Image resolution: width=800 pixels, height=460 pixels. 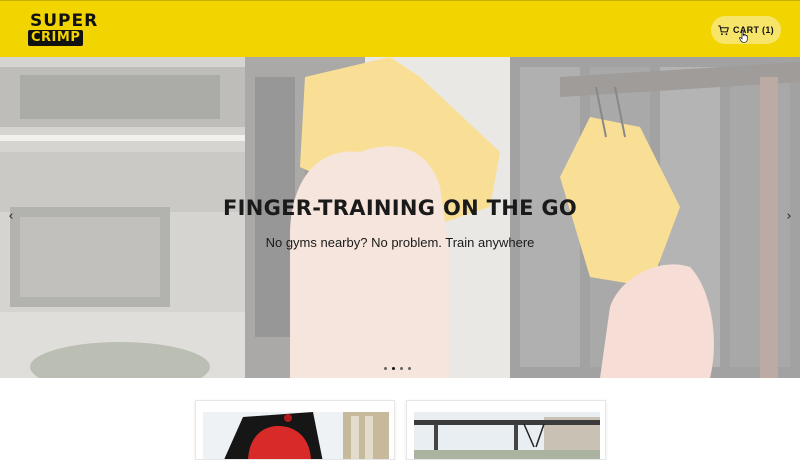 I want to click on hero-title: FINGER-TRAINING ON THE GO, so click(x=400, y=208).